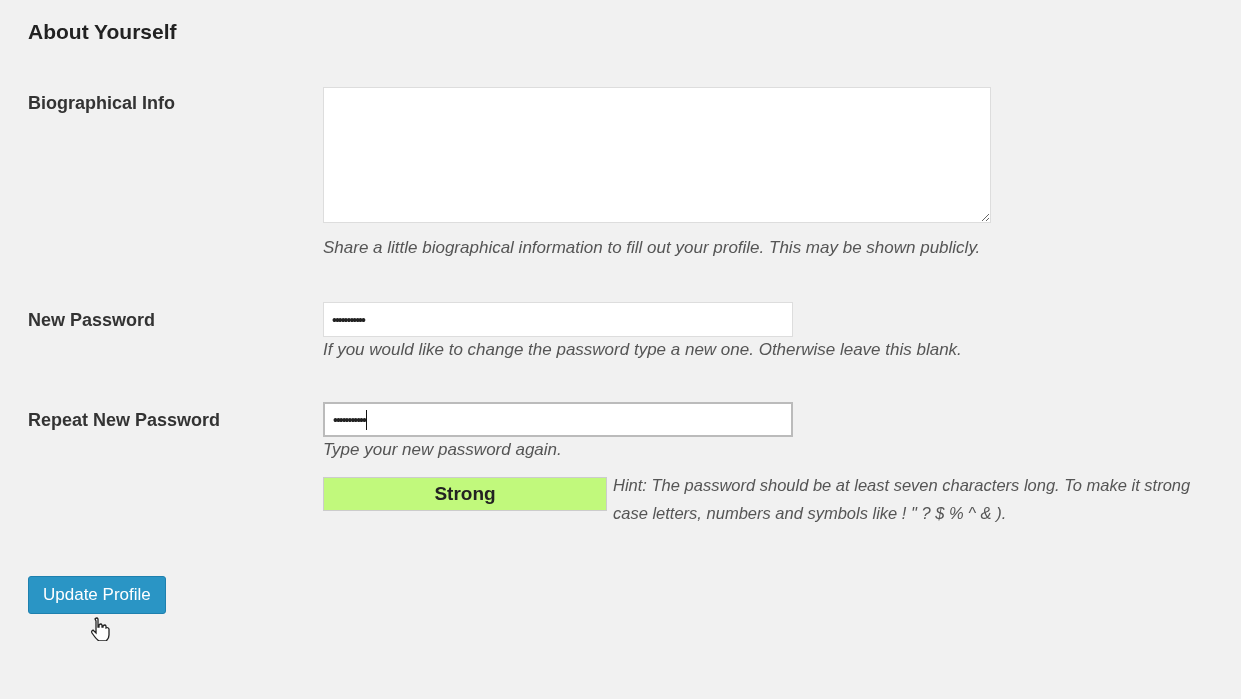  Describe the element at coordinates (810, 513) in the screenshot. I see `hint-text: case letters, numbers and symbols like ! " ? $ % ^ & ).` at that location.